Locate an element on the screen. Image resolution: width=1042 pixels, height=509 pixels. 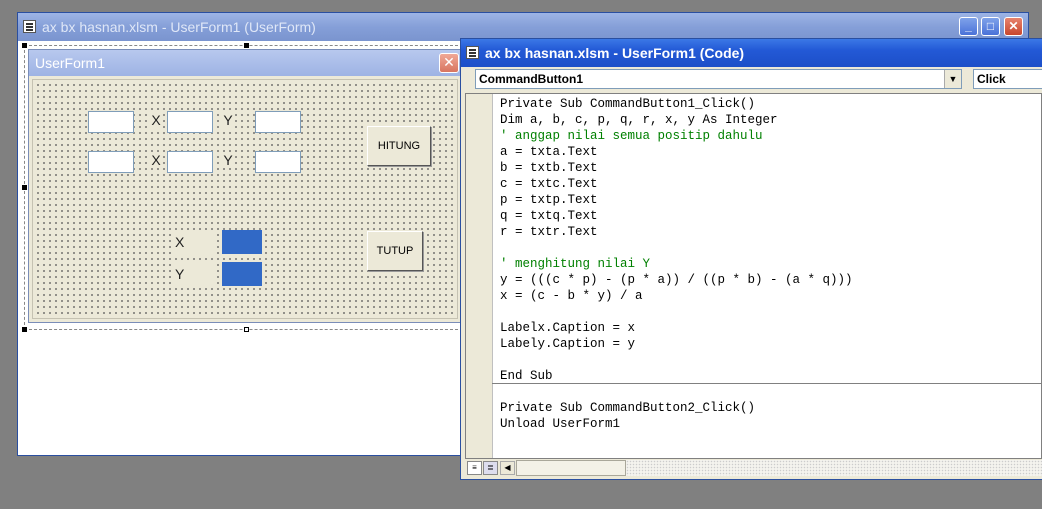
code-line: Private Sub CommandButton2_Click() is located at coordinates (770, 408).